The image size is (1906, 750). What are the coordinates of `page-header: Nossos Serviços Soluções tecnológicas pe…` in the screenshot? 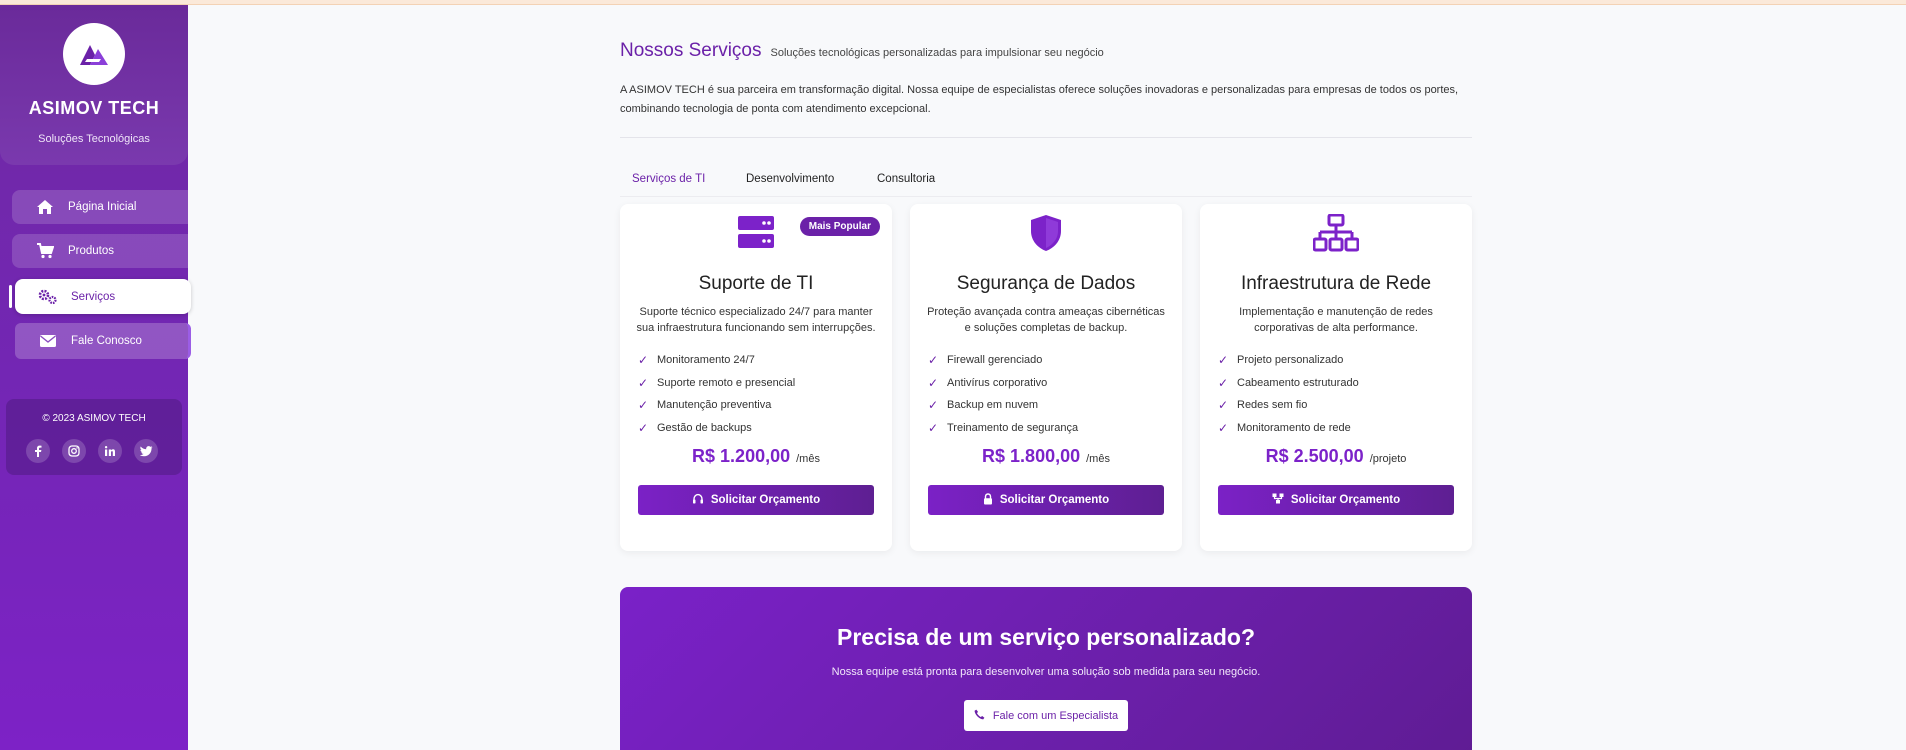 It's located at (1046, 51).